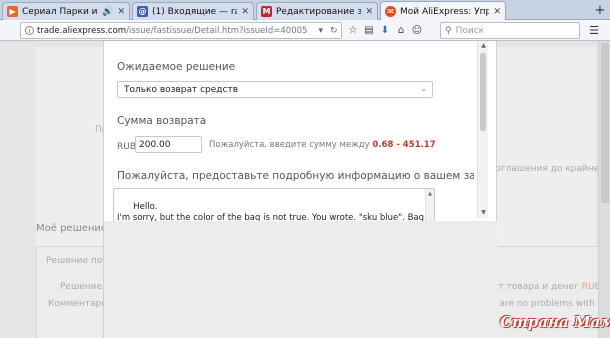 The height and width of the screenshot is (338, 610). What do you see at coordinates (543, 169) in the screenshot?
I see `bg-agreement-fragment: е соглашения до крайнег` at bounding box center [543, 169].